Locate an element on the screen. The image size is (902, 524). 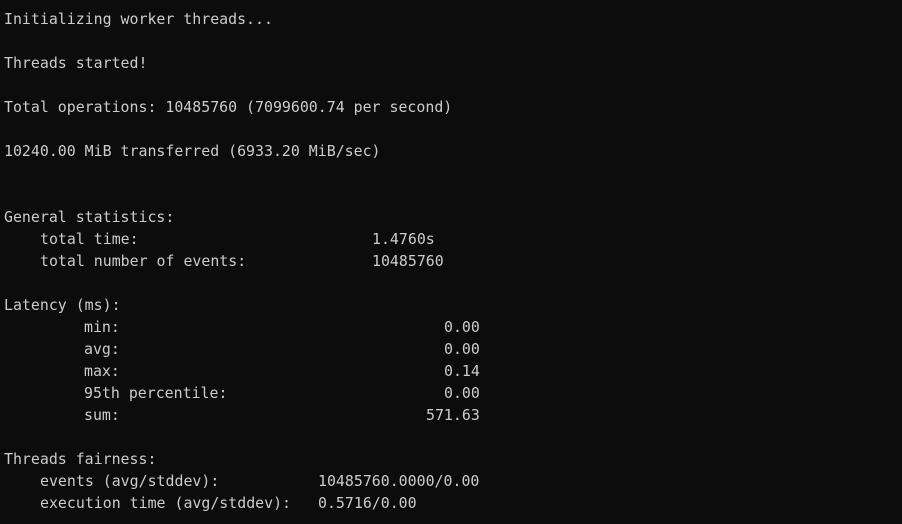
latency-header: Latency (ms): is located at coordinates (62, 305).